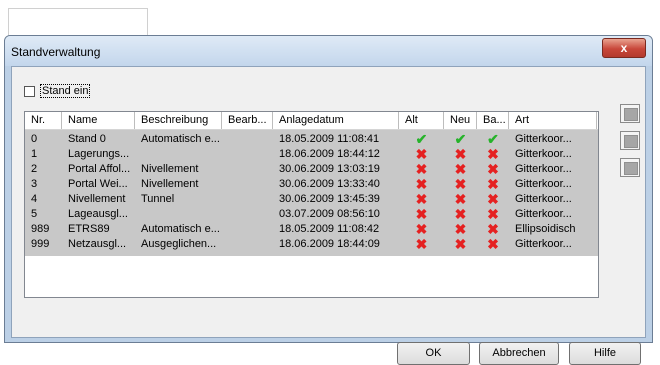  What do you see at coordinates (34, 169) in the screenshot?
I see `cell-nr: 2` at bounding box center [34, 169].